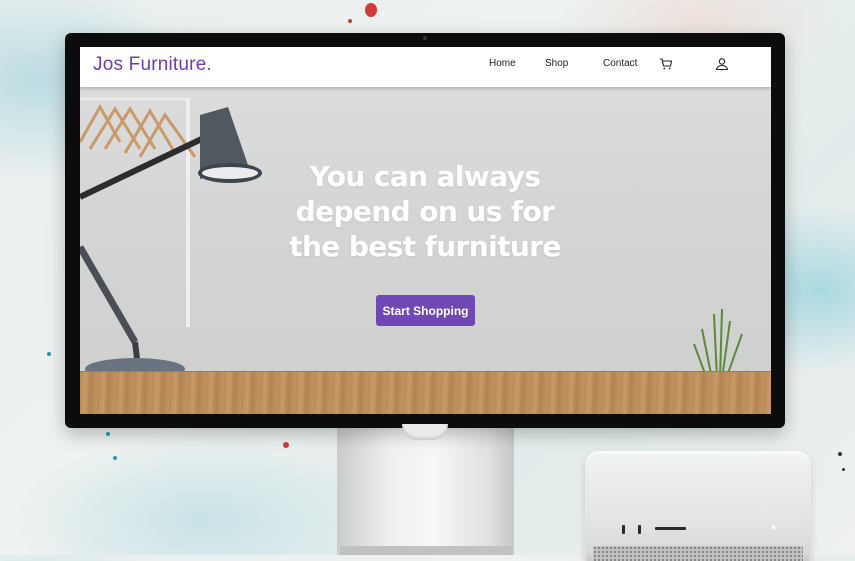  What do you see at coordinates (620, 63) in the screenshot?
I see `nav-link-contact: Contact` at bounding box center [620, 63].